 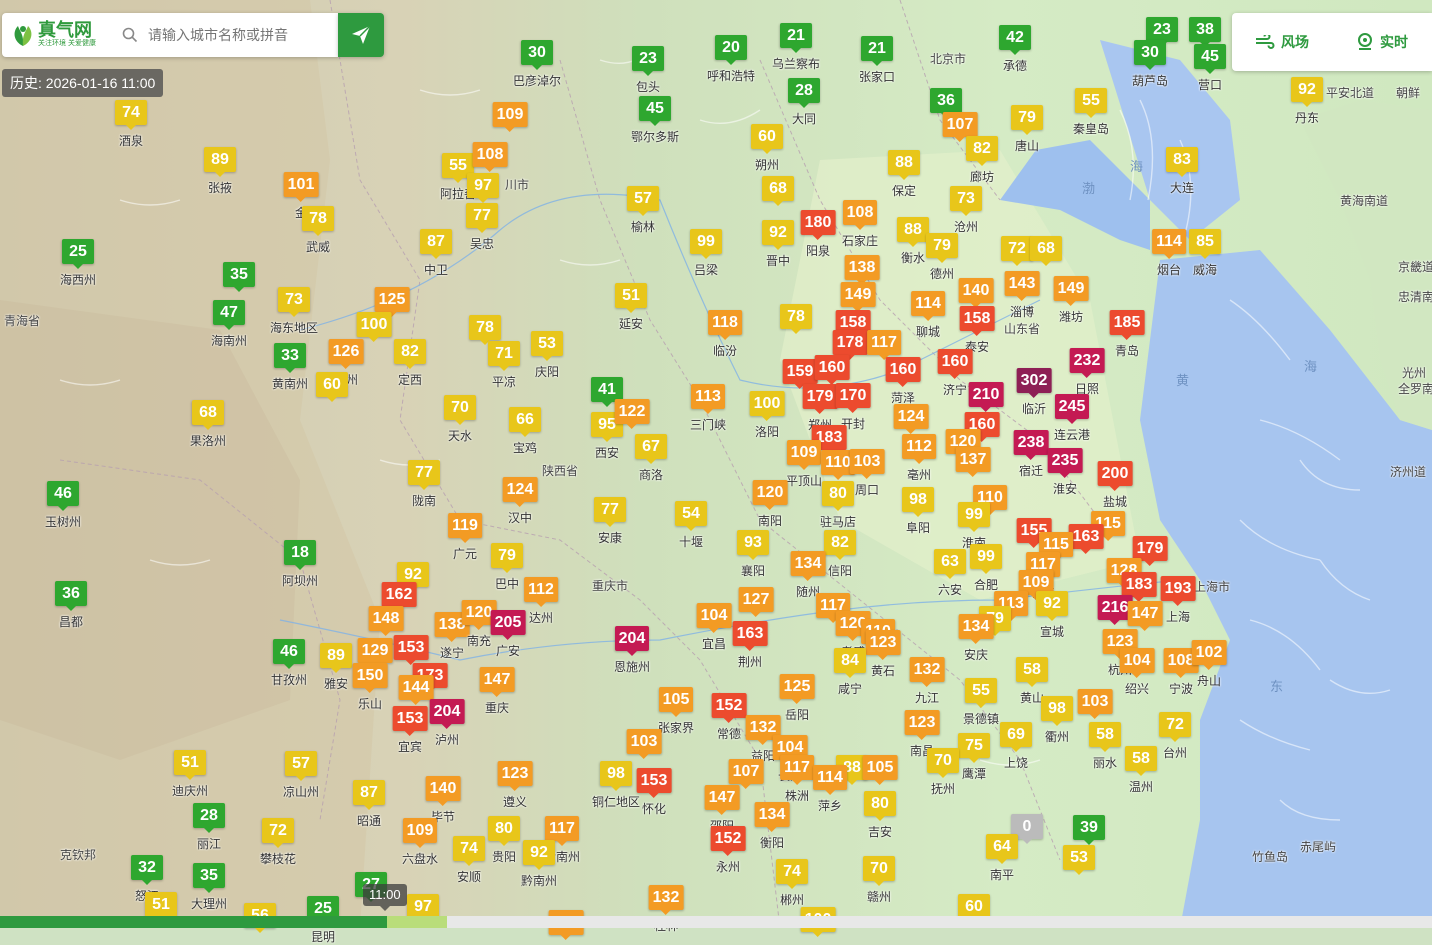 What do you see at coordinates (919, 458) in the screenshot?
I see `aqi-station-marker: 112 亳州` at bounding box center [919, 458].